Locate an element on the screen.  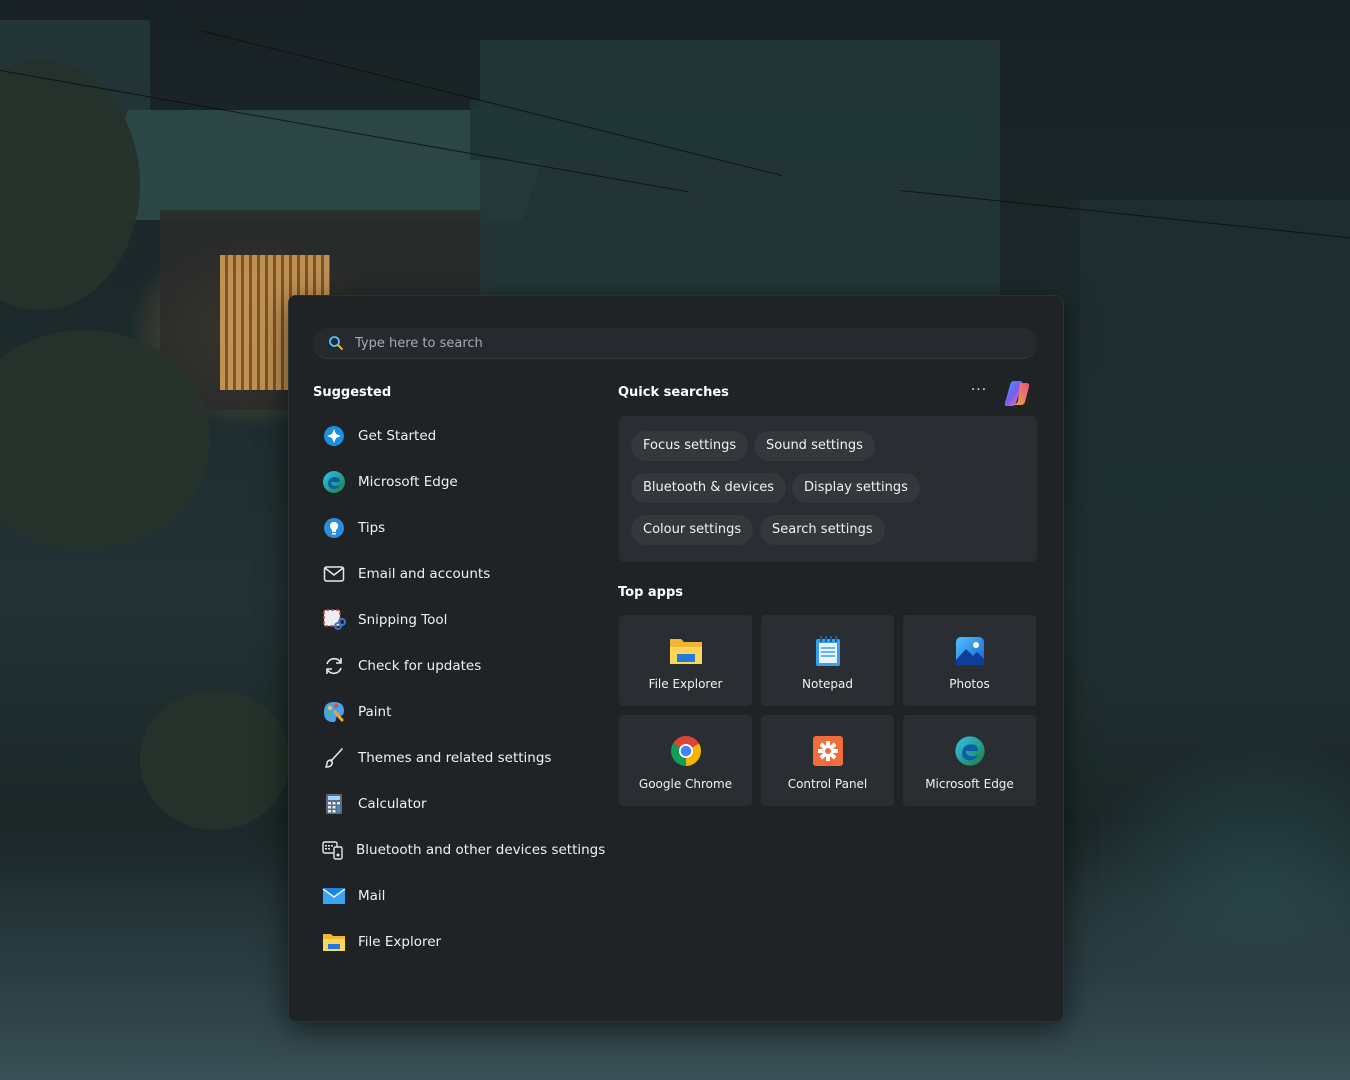
suggested-item-file-explorer: File Explorer is located at coordinates (458, 942).